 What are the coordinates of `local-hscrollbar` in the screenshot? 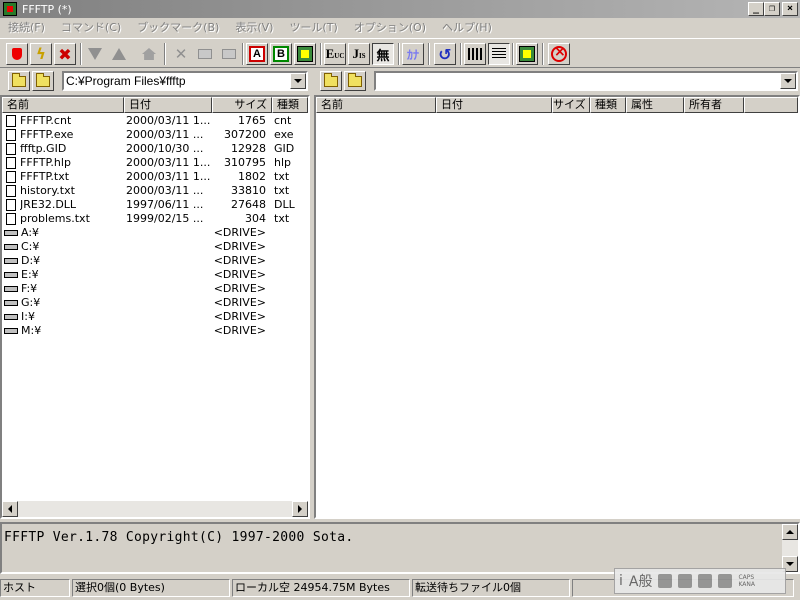 It's located at (155, 509).